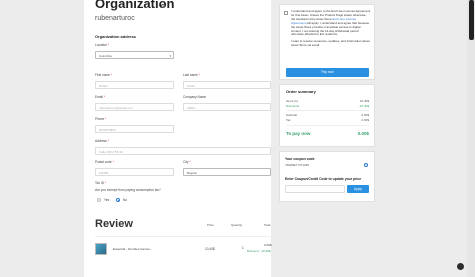 The image size is (475, 277). What do you see at coordinates (134, 55) in the screenshot?
I see `location-select: Colombia ▾` at bounding box center [134, 55].